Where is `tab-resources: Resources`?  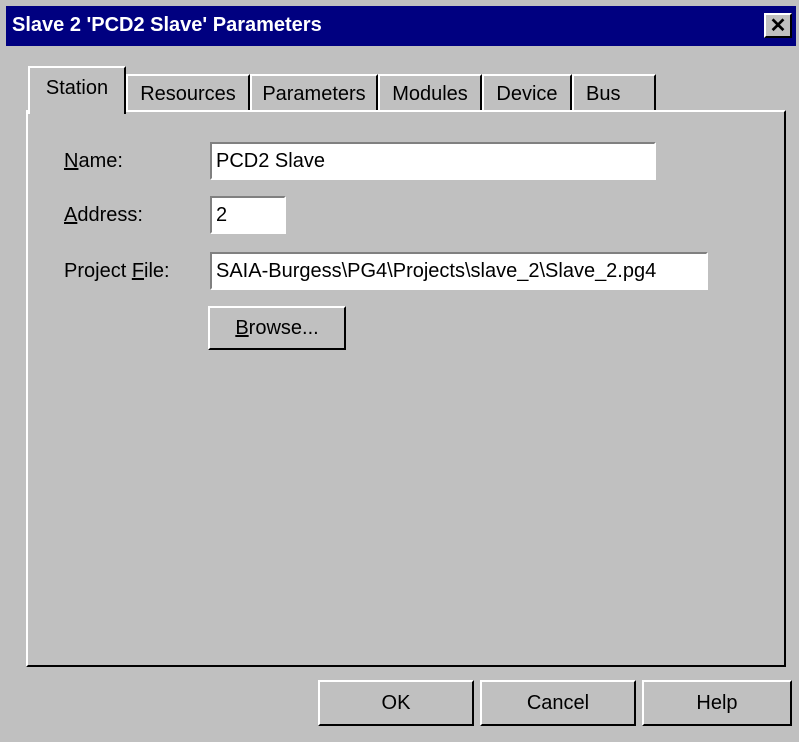 tab-resources: Resources is located at coordinates (188, 93).